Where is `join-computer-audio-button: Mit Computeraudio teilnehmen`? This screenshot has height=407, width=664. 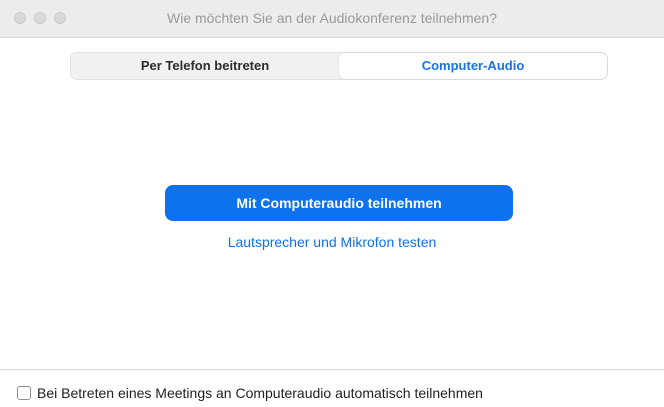
join-computer-audio-button: Mit Computeraudio teilnehmen is located at coordinates (339, 203).